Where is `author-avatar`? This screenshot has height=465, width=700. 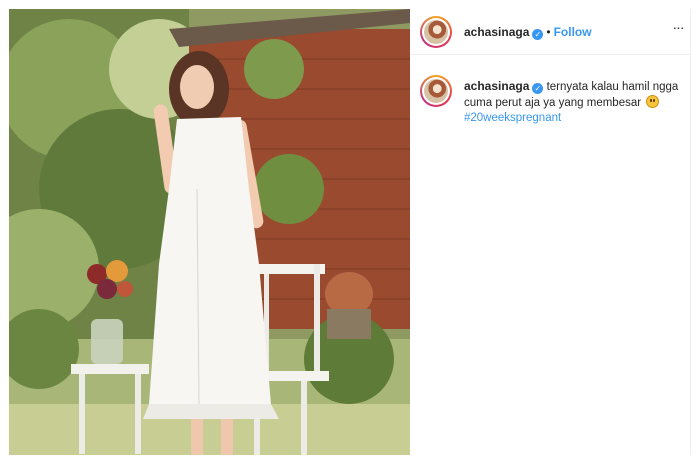
author-avatar is located at coordinates (436, 32).